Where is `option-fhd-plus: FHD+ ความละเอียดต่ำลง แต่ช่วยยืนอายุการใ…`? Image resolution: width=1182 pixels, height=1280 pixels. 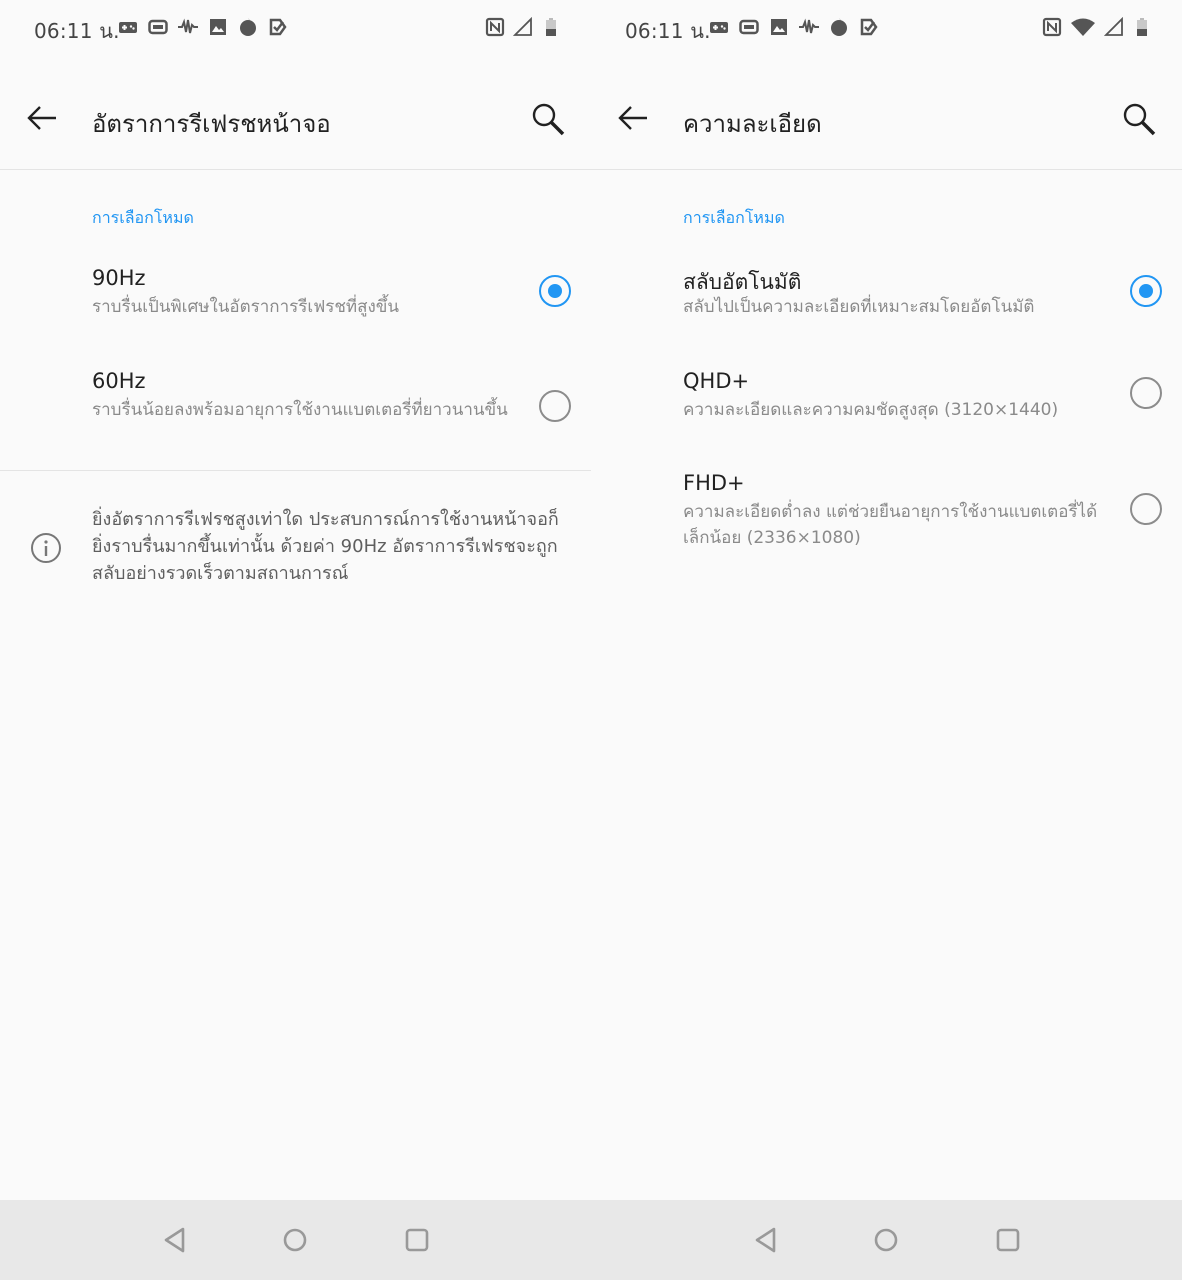
option-fhd-plus: FHD+ ความละเอียดต่ำลง แต่ช่วยยืนอายุการใ… is located at coordinates (886, 511).